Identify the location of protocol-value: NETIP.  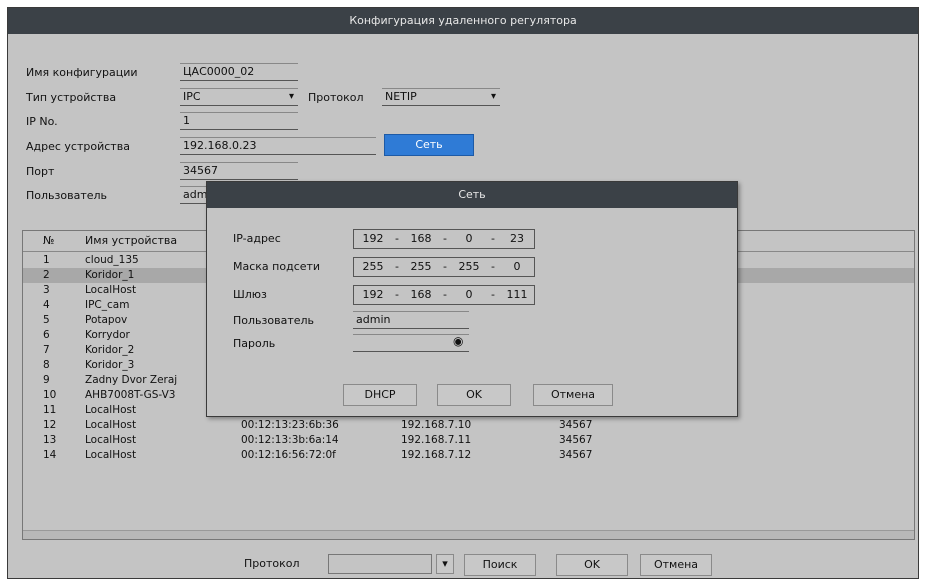
(401, 96).